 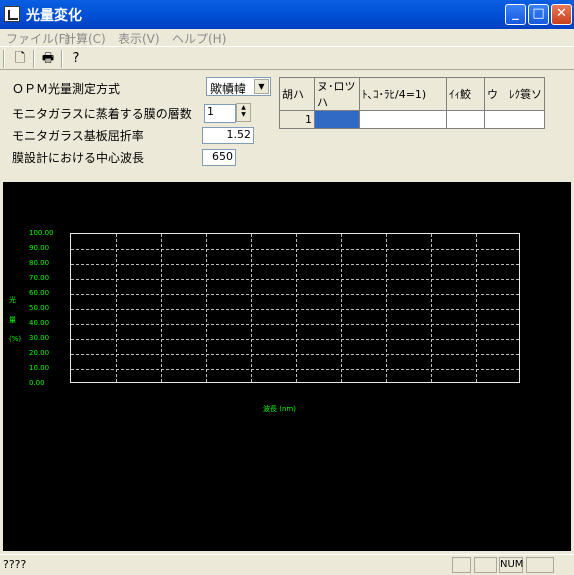 I want to click on wavelength-value: 650, so click(x=222, y=156).